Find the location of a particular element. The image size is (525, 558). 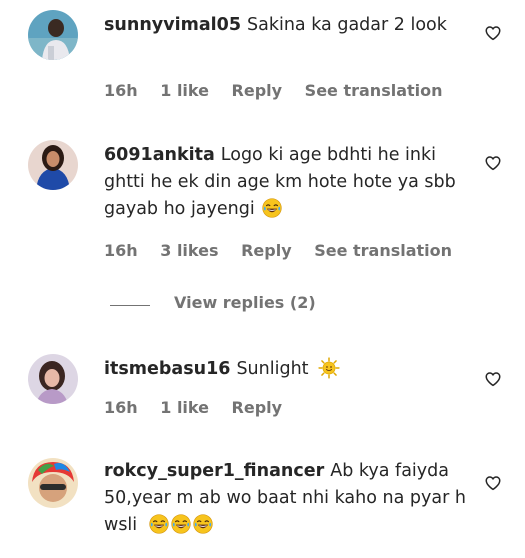

comment-username: itsmebasu16 is located at coordinates (167, 369).